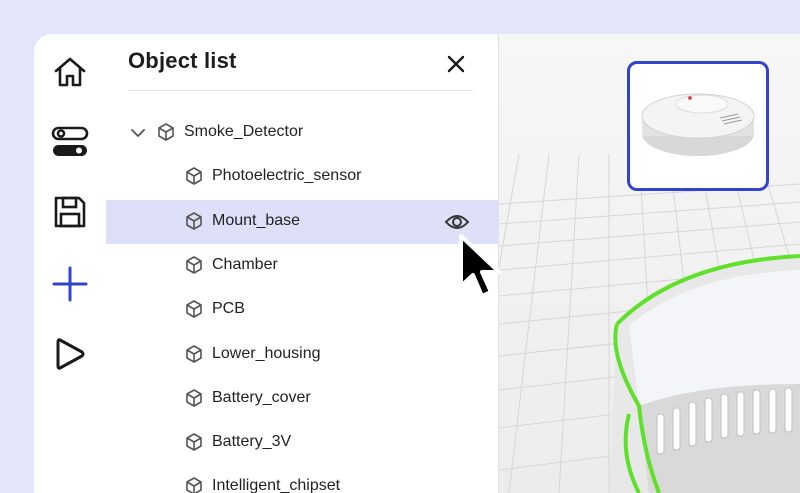 The image size is (800, 493). Describe the element at coordinates (302, 443) in the screenshot. I see `tree-item-battery-3v: Battery_3V` at that location.